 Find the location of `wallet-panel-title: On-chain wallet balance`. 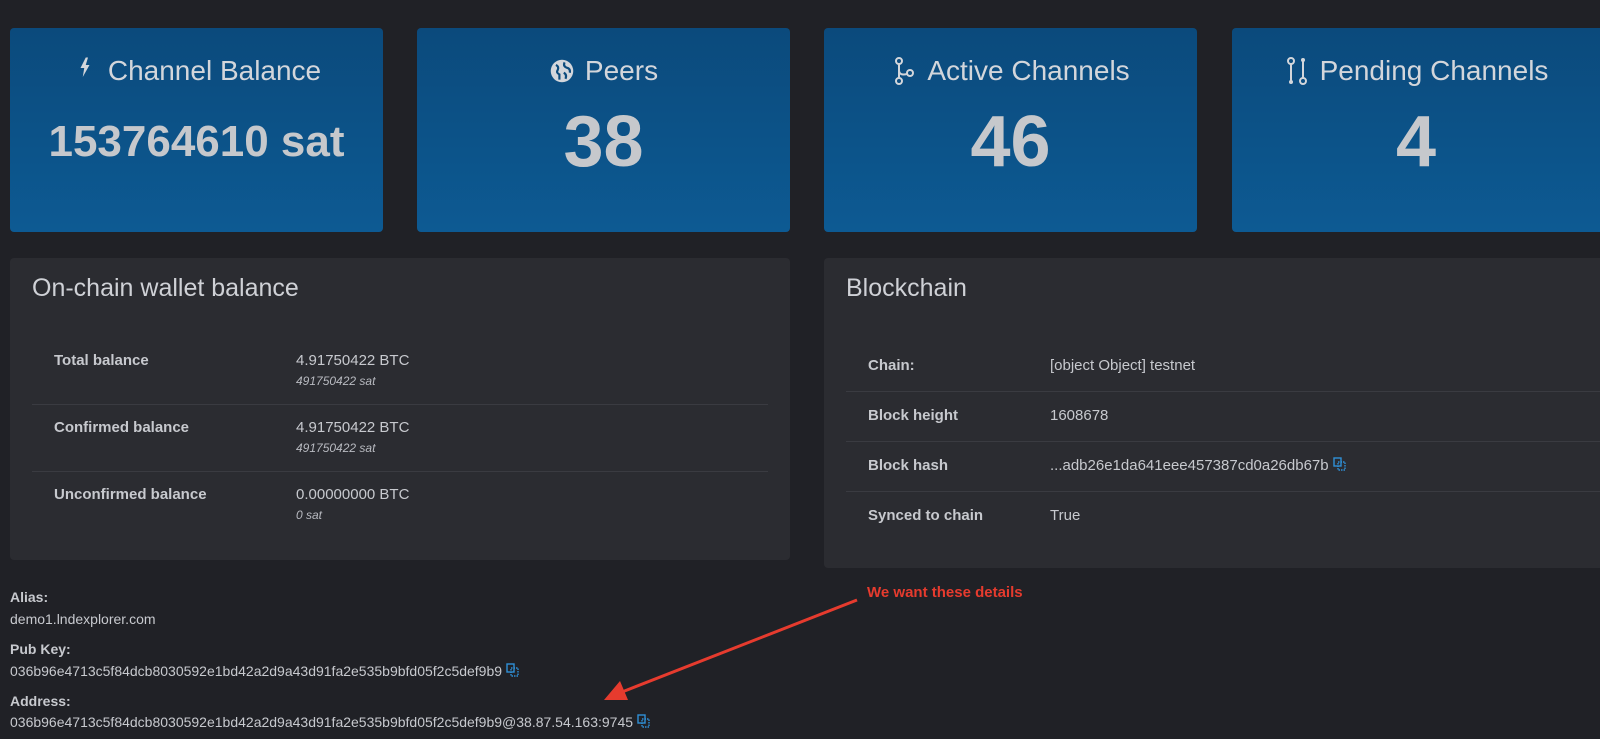

wallet-panel-title: On-chain wallet balance is located at coordinates (165, 288).